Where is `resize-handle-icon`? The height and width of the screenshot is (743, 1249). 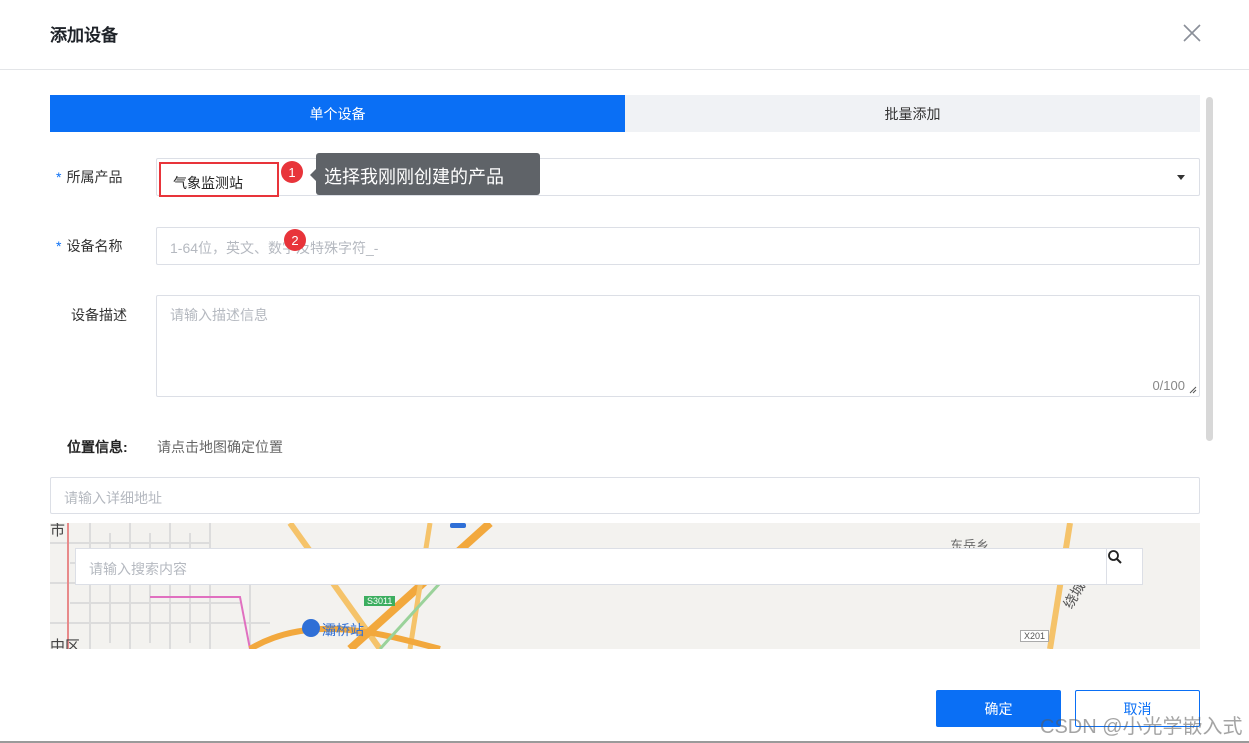
resize-handle-icon is located at coordinates (1193, 390).